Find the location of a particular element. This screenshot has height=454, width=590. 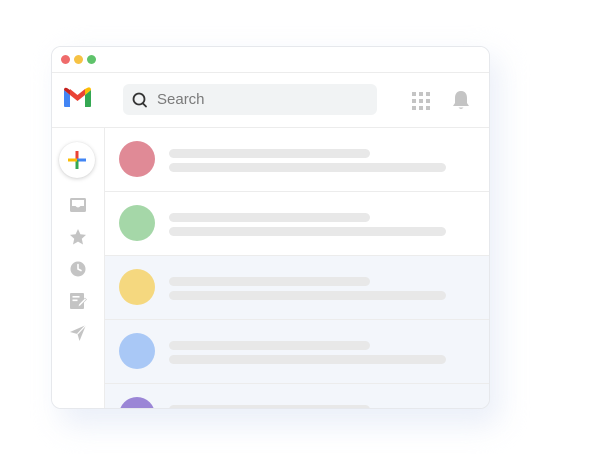

maximize-window-button is located at coordinates (91, 59).